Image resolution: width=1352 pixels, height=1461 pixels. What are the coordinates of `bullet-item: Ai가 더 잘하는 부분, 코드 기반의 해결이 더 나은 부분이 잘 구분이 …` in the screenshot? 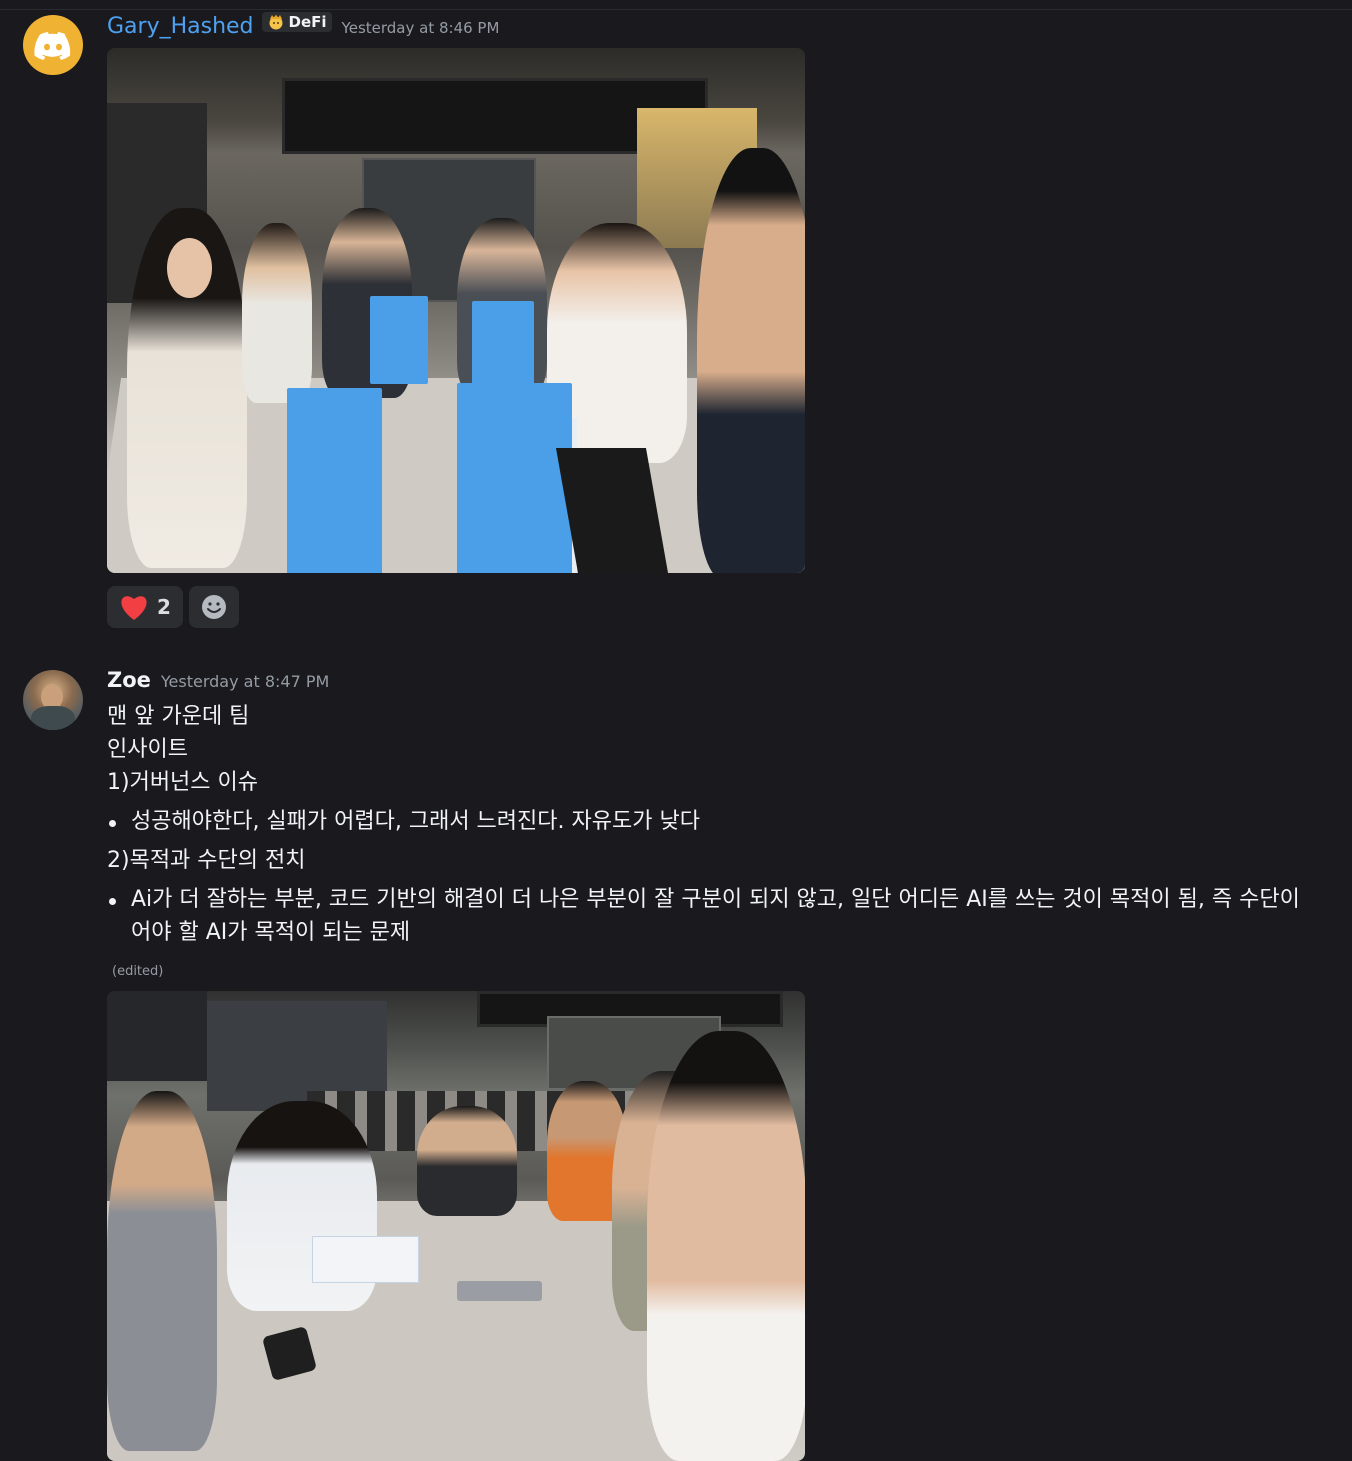 It's located at (709, 916).